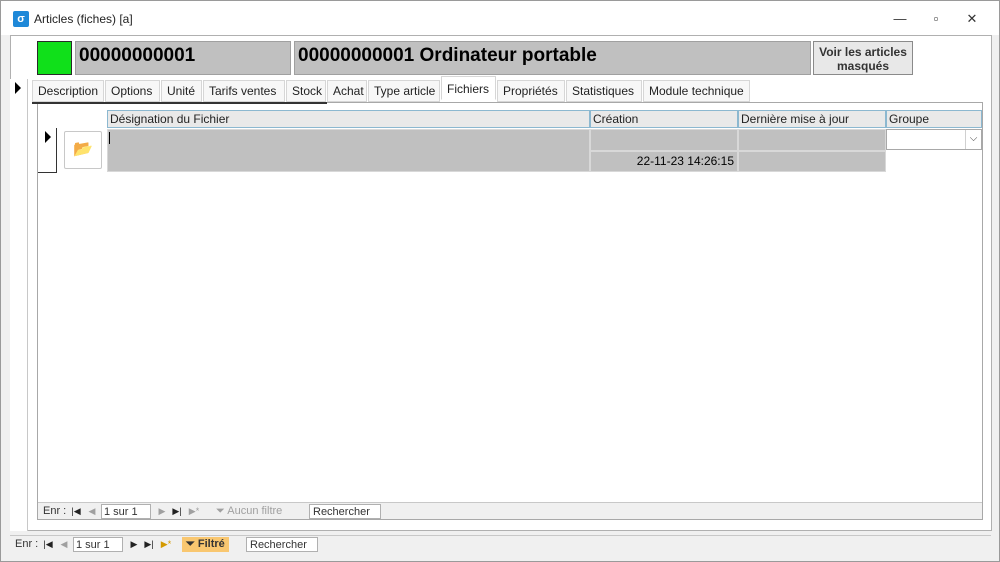 The height and width of the screenshot is (562, 1000). What do you see at coordinates (468, 88) in the screenshot?
I see `tab-fichiers: Fichiers` at bounding box center [468, 88].